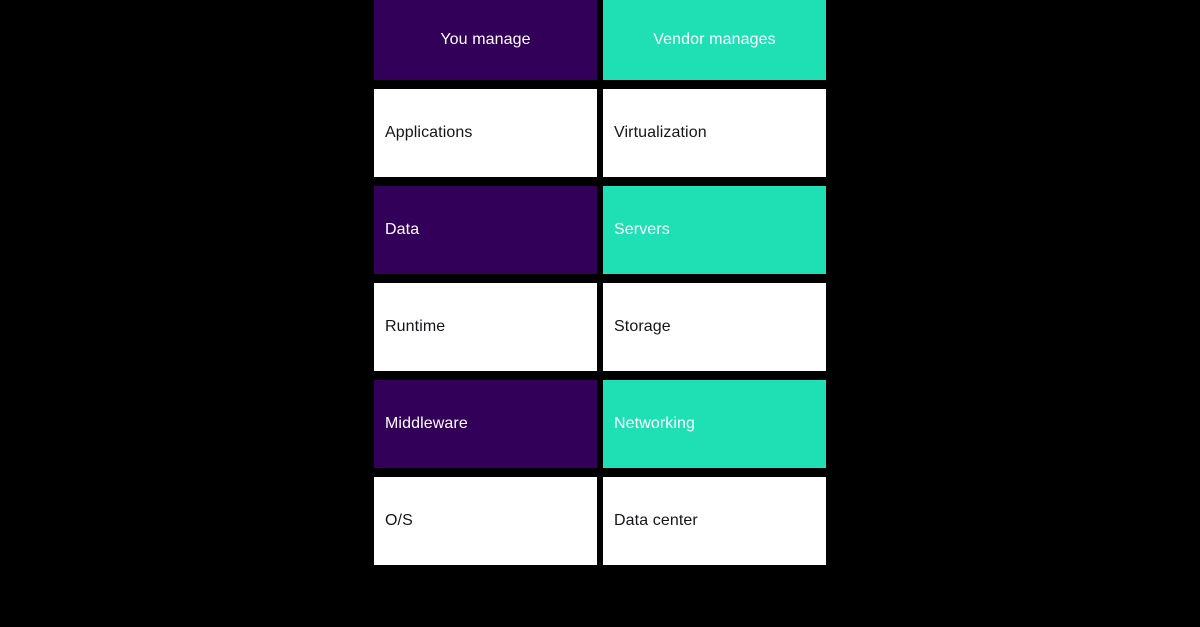  Describe the element at coordinates (485, 424) in the screenshot. I see `cell-middleware: Middleware` at that location.